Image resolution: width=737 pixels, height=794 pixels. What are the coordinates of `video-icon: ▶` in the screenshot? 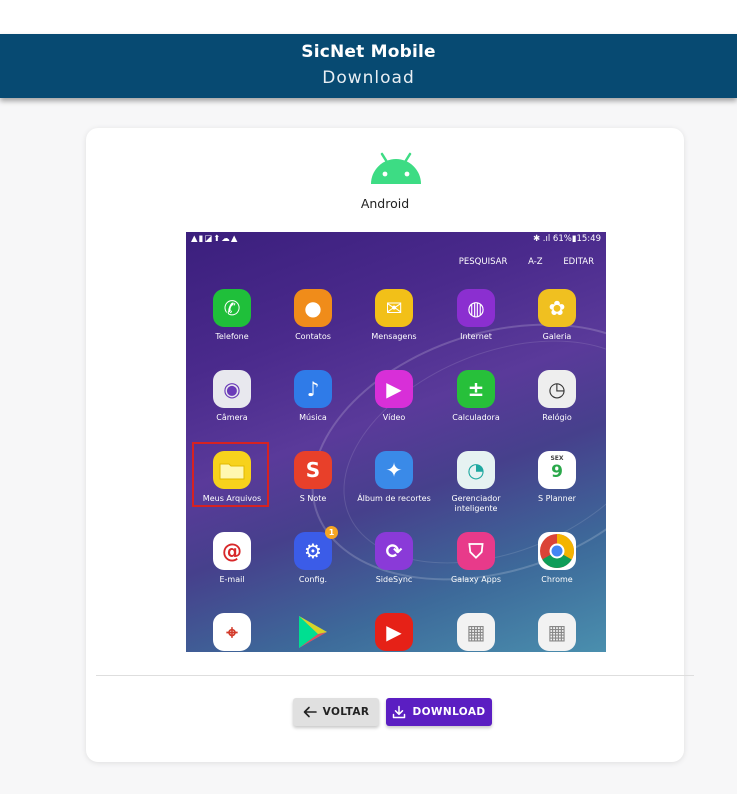 It's located at (394, 389).